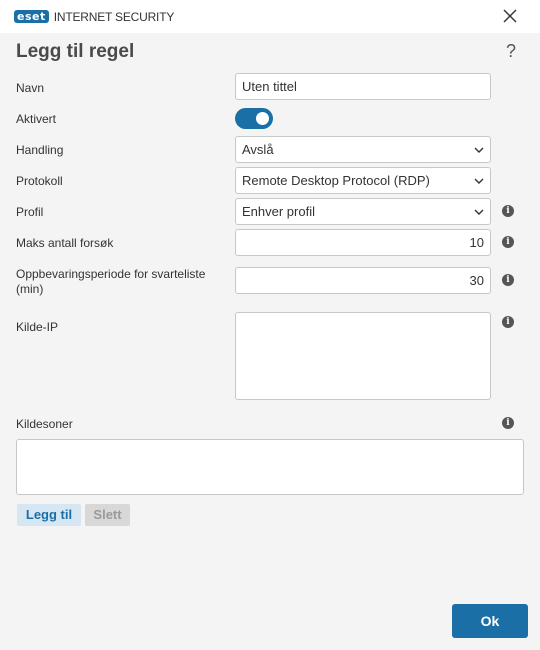  What do you see at coordinates (31, 16) in the screenshot?
I see `logo-badge: eset` at bounding box center [31, 16].